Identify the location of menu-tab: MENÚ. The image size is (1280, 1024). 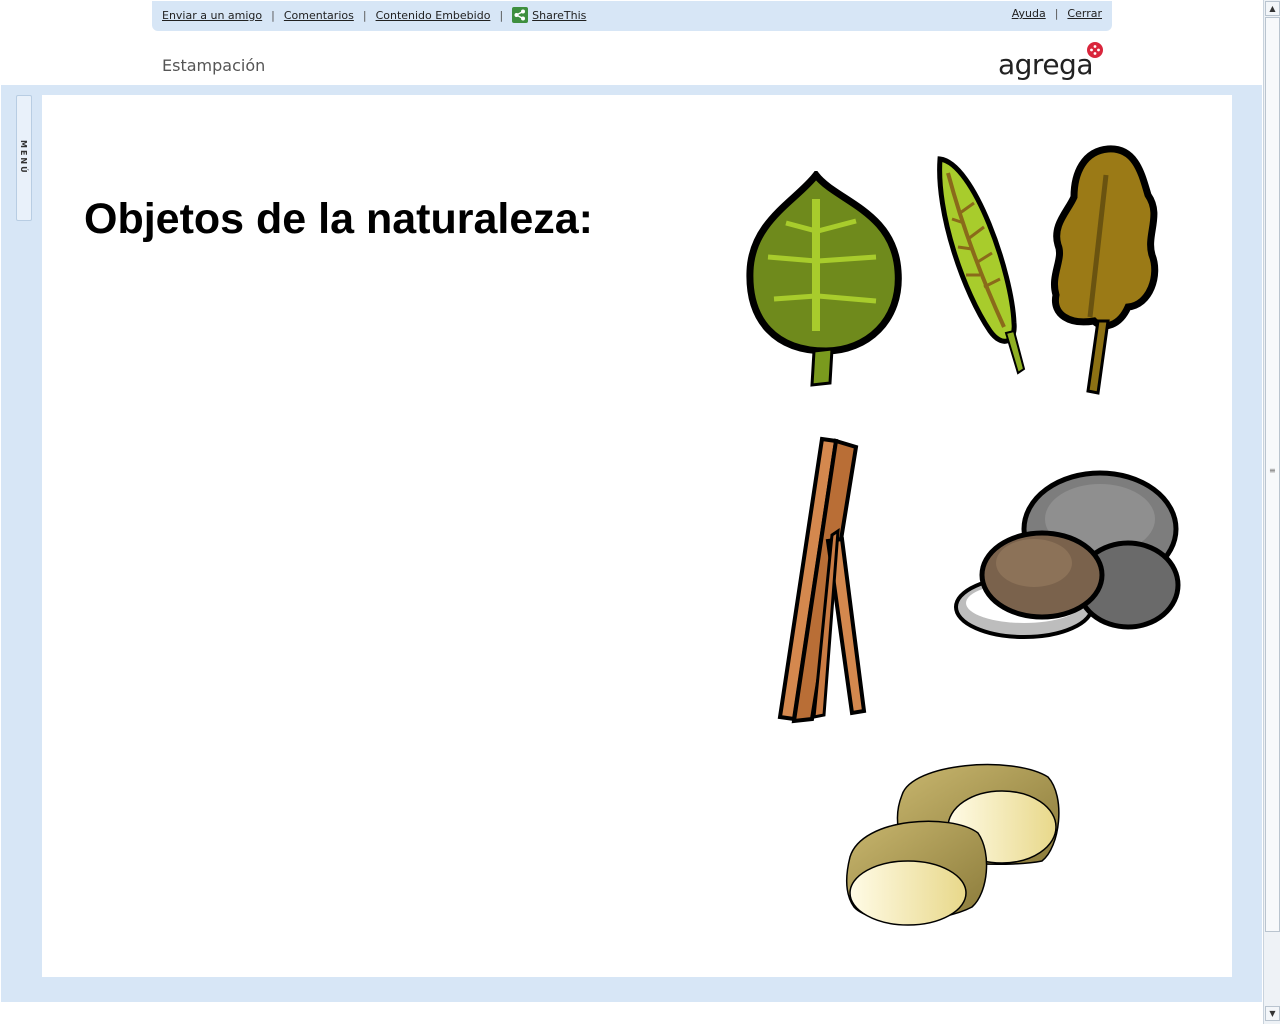
(24, 158).